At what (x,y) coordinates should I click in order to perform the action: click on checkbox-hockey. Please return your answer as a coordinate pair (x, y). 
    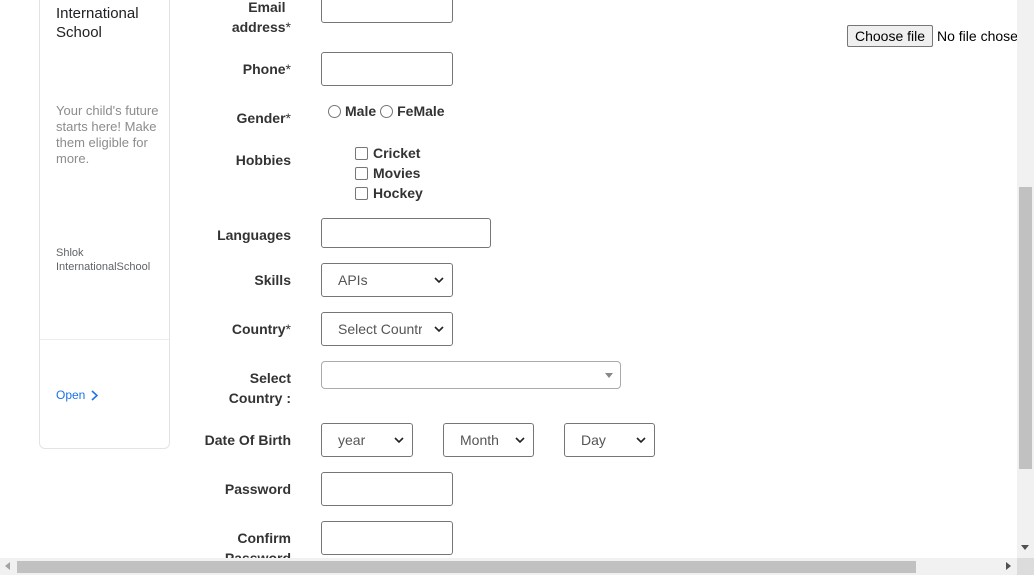
    Looking at the image, I should click on (361, 193).